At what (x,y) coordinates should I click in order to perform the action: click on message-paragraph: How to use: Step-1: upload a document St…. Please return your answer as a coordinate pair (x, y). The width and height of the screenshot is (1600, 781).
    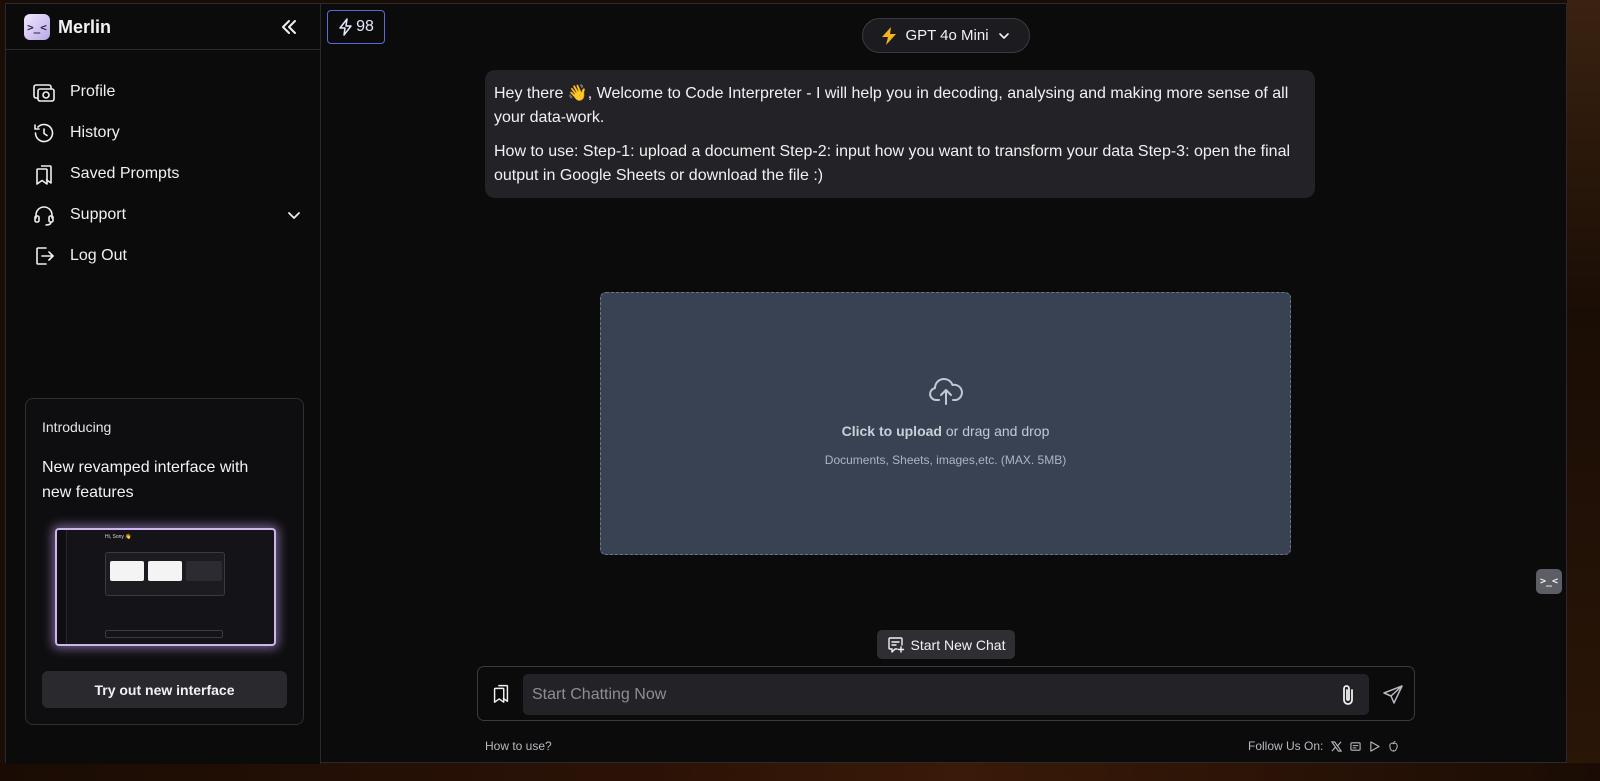
    Looking at the image, I should click on (892, 163).